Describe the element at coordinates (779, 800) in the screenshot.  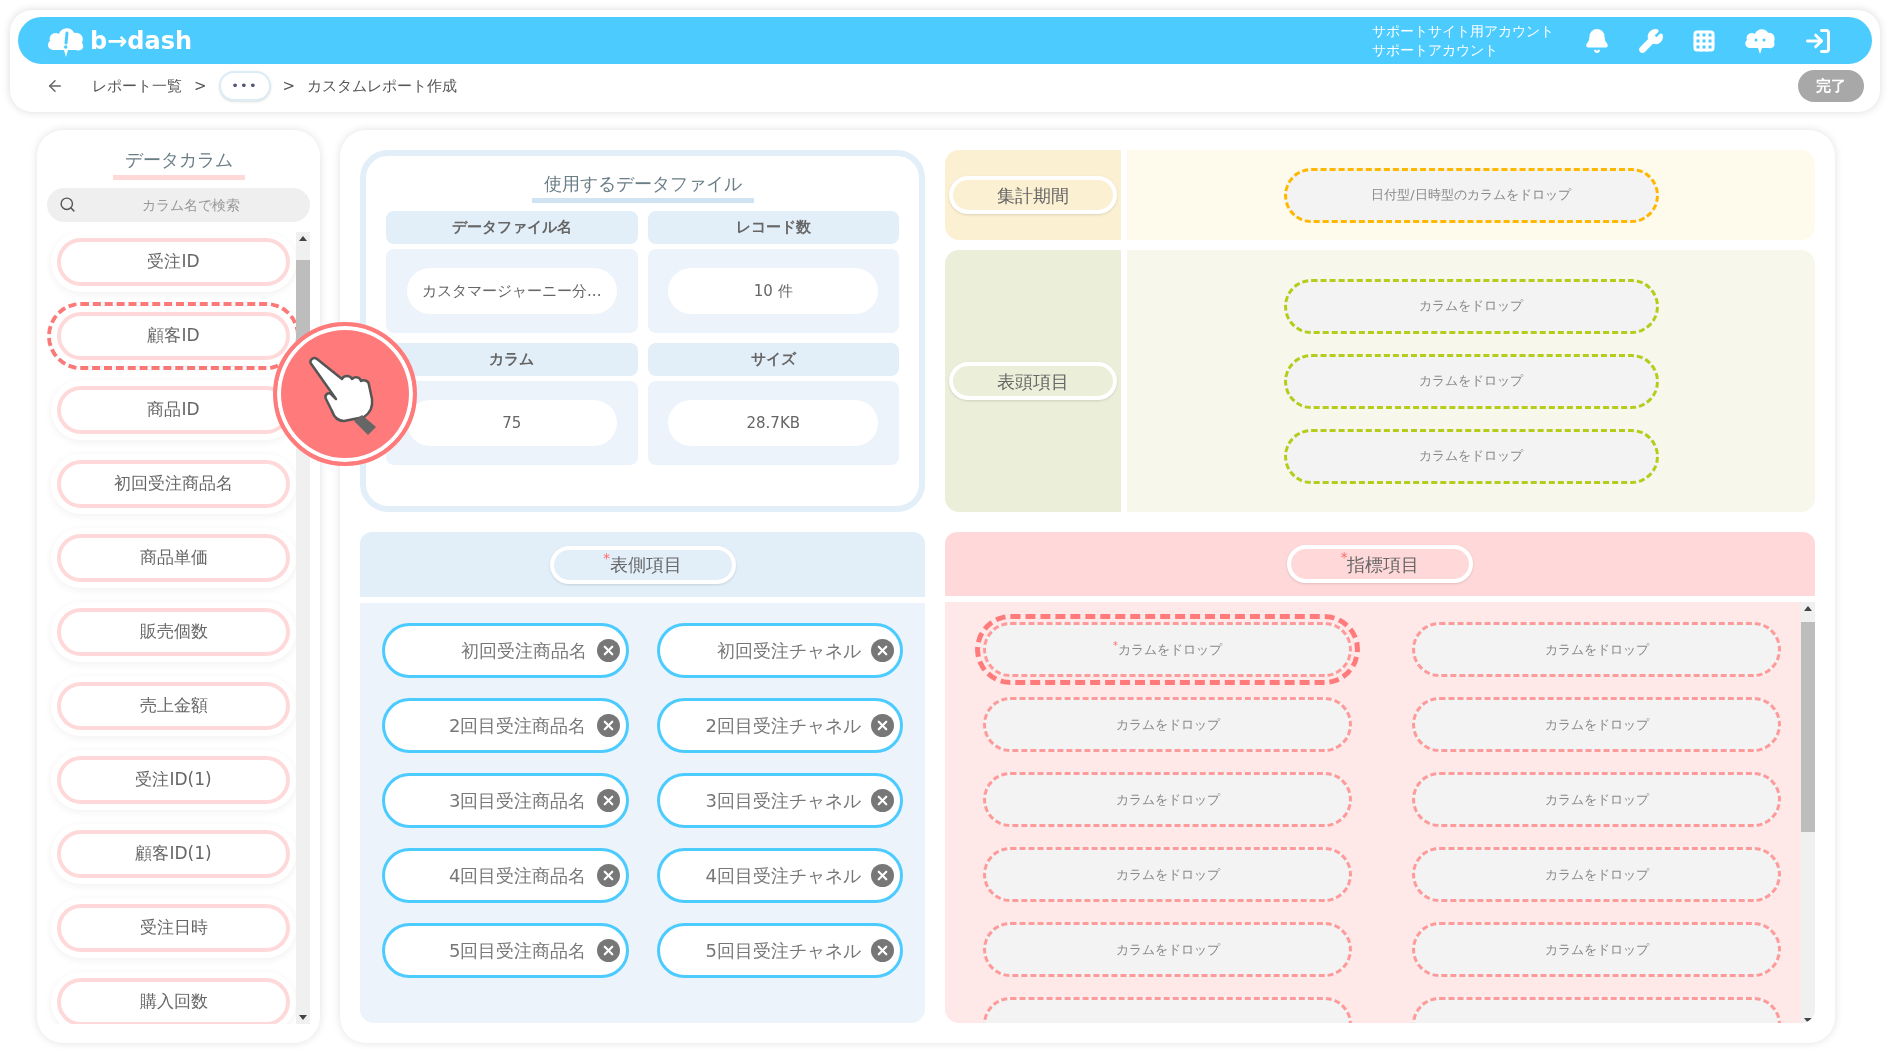
I see `column-chip: 3回目受注チャネル` at that location.